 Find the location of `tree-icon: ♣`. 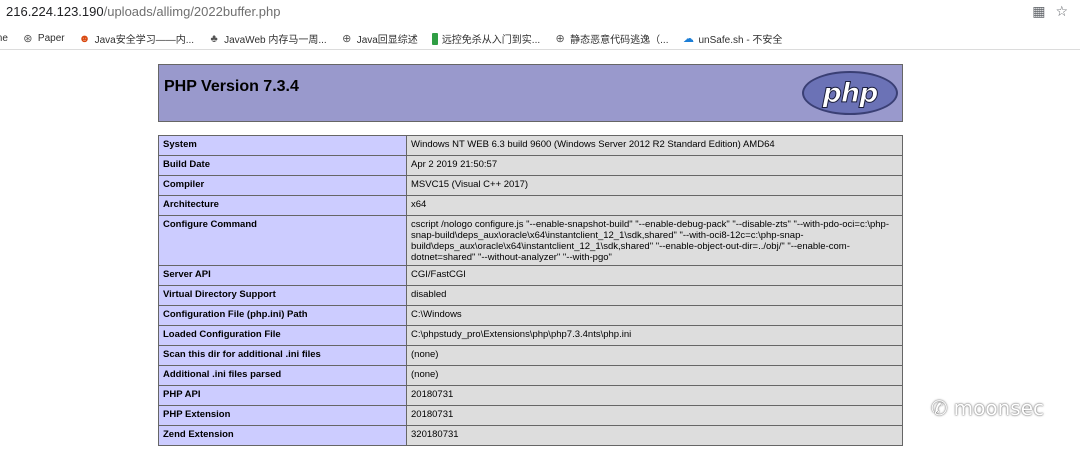

tree-icon: ♣ is located at coordinates (214, 38).